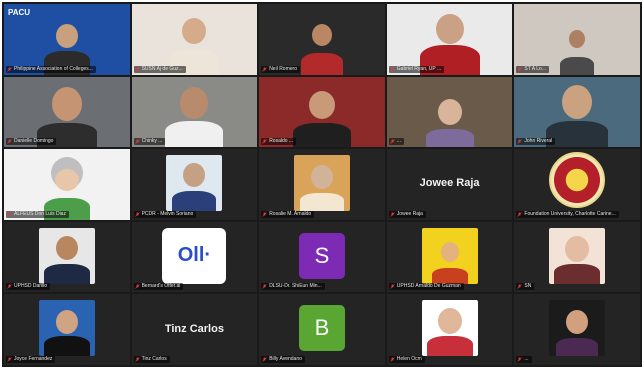 The height and width of the screenshot is (369, 644). I want to click on participant-name-label: UPHSD Danilo, so click(28, 287).